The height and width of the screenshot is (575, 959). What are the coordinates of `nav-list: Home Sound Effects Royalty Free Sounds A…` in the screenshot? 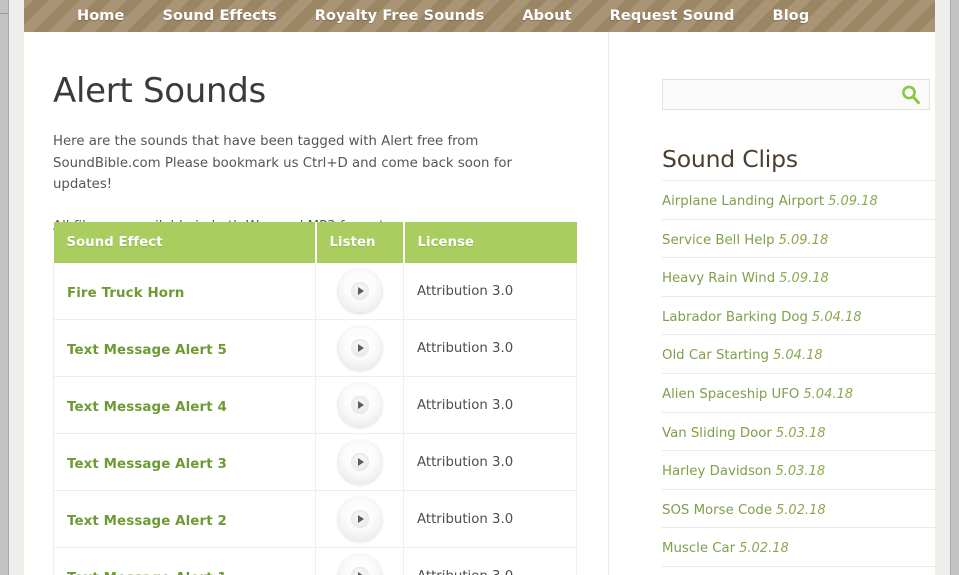 It's located at (479, 16).